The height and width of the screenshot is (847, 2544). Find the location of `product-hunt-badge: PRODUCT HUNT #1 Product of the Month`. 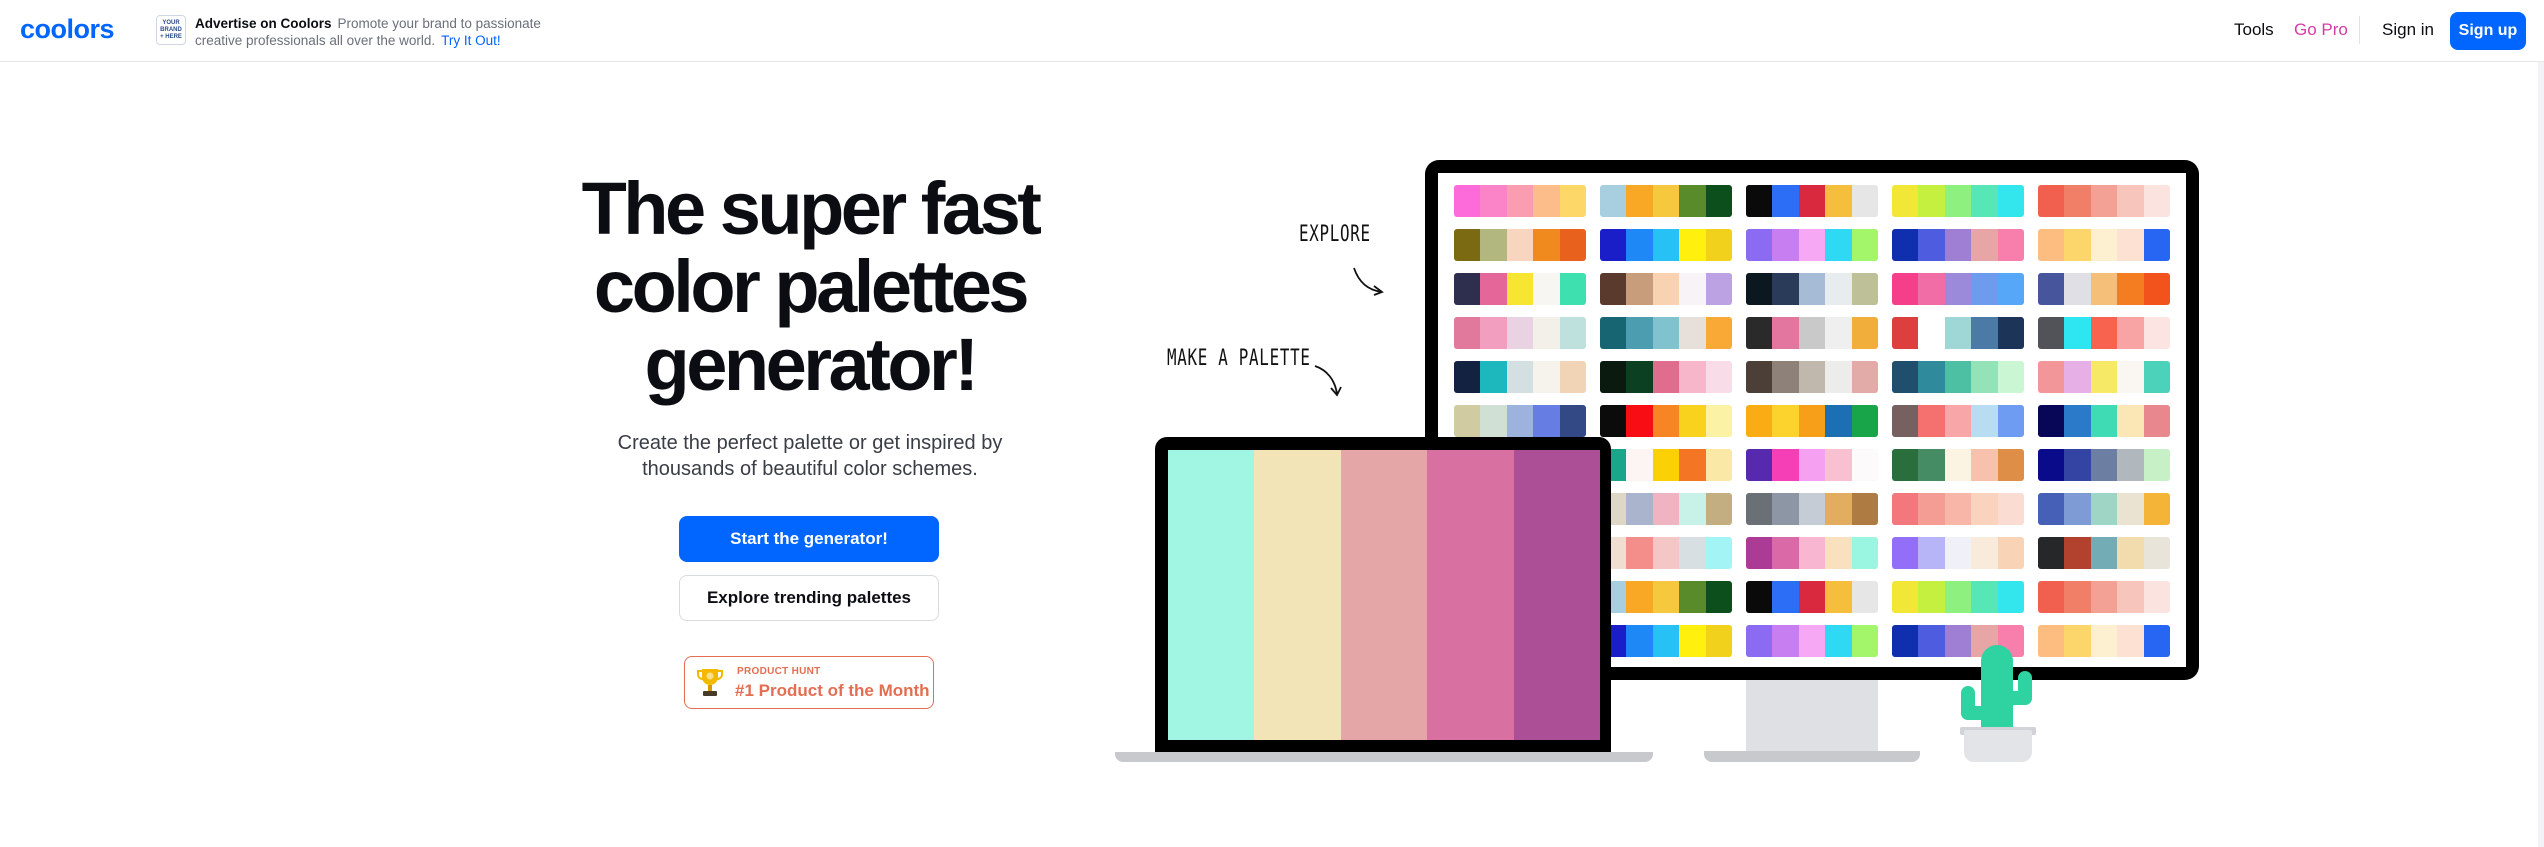

product-hunt-badge: PRODUCT HUNT #1 Product of the Month is located at coordinates (809, 682).